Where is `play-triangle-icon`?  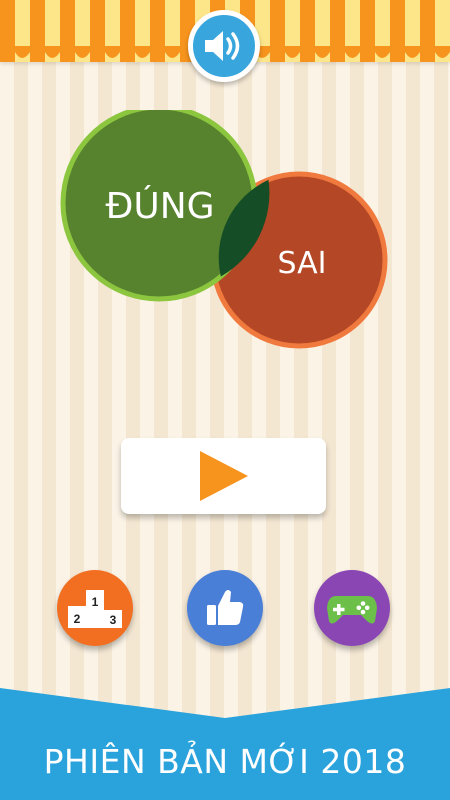 play-triangle-icon is located at coordinates (223, 476).